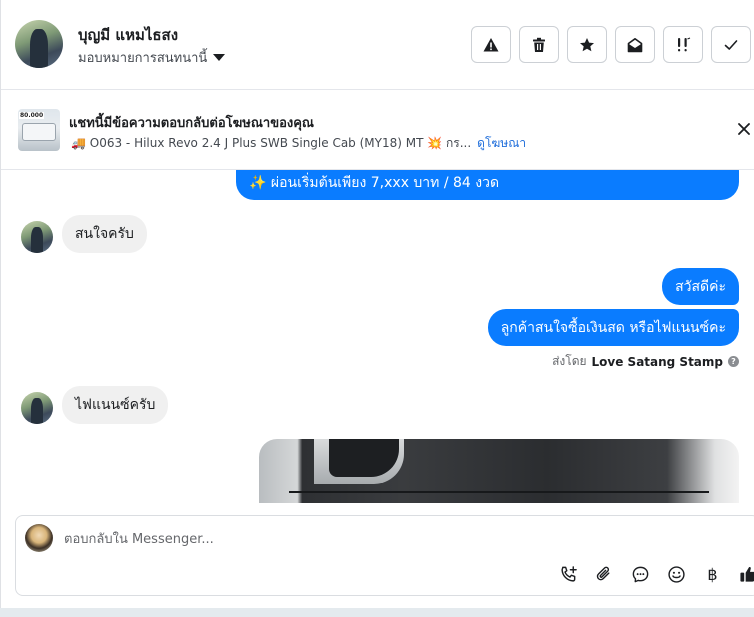 The width and height of the screenshot is (754, 617). What do you see at coordinates (712, 574) in the screenshot?
I see `baht-icon: ฿` at bounding box center [712, 574].